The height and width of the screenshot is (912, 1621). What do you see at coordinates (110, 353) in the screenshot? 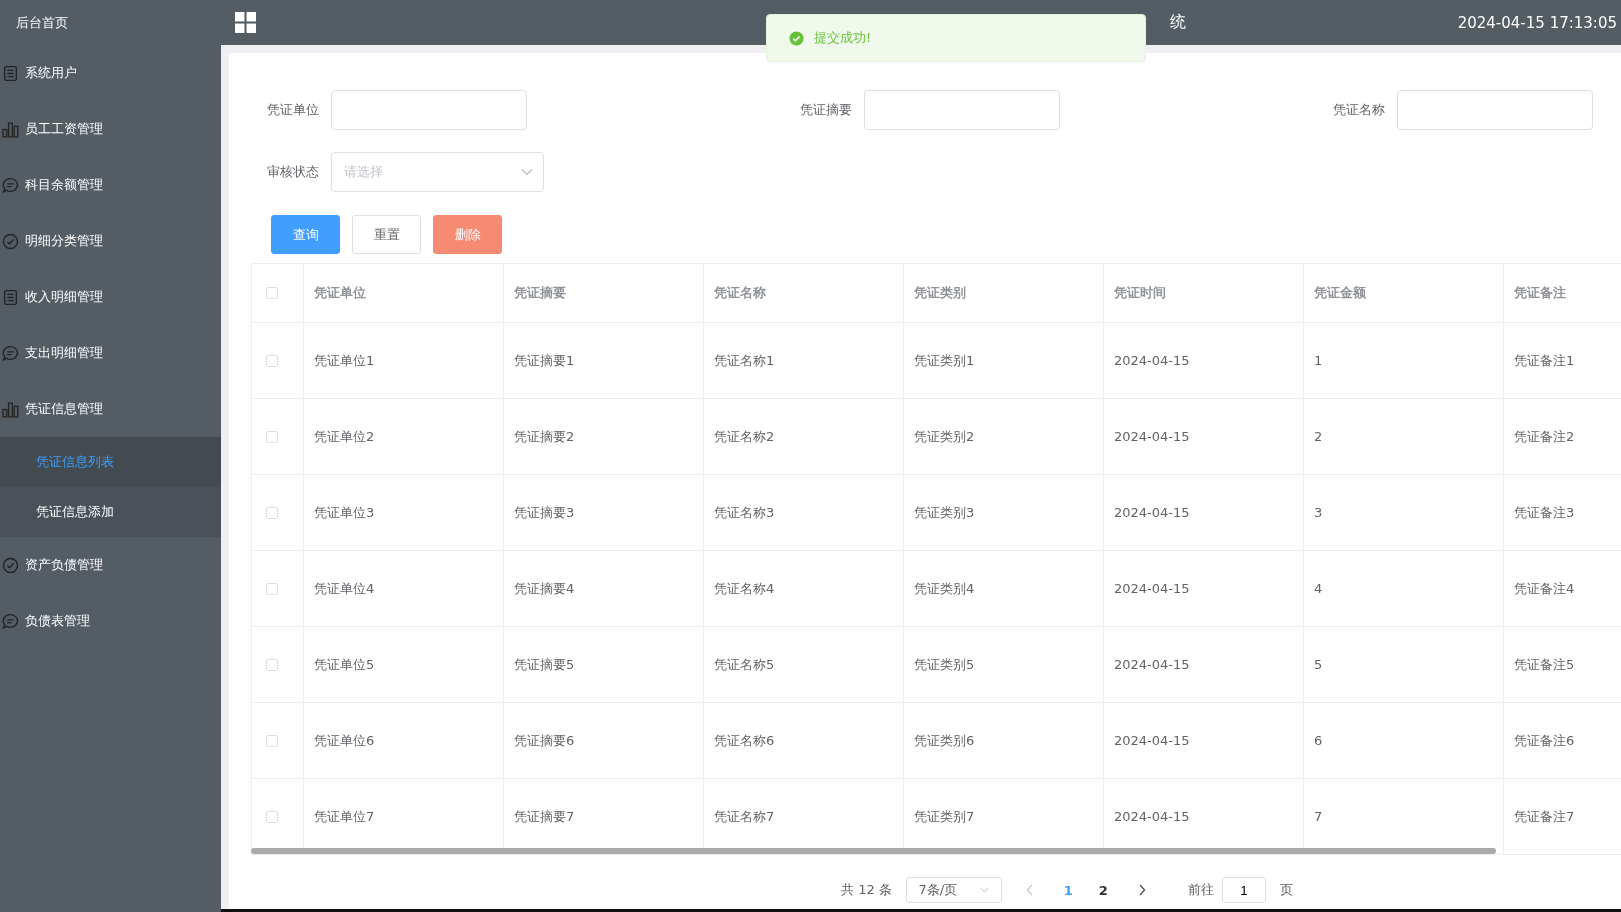
I see `menu-item: 支出明细管理` at bounding box center [110, 353].